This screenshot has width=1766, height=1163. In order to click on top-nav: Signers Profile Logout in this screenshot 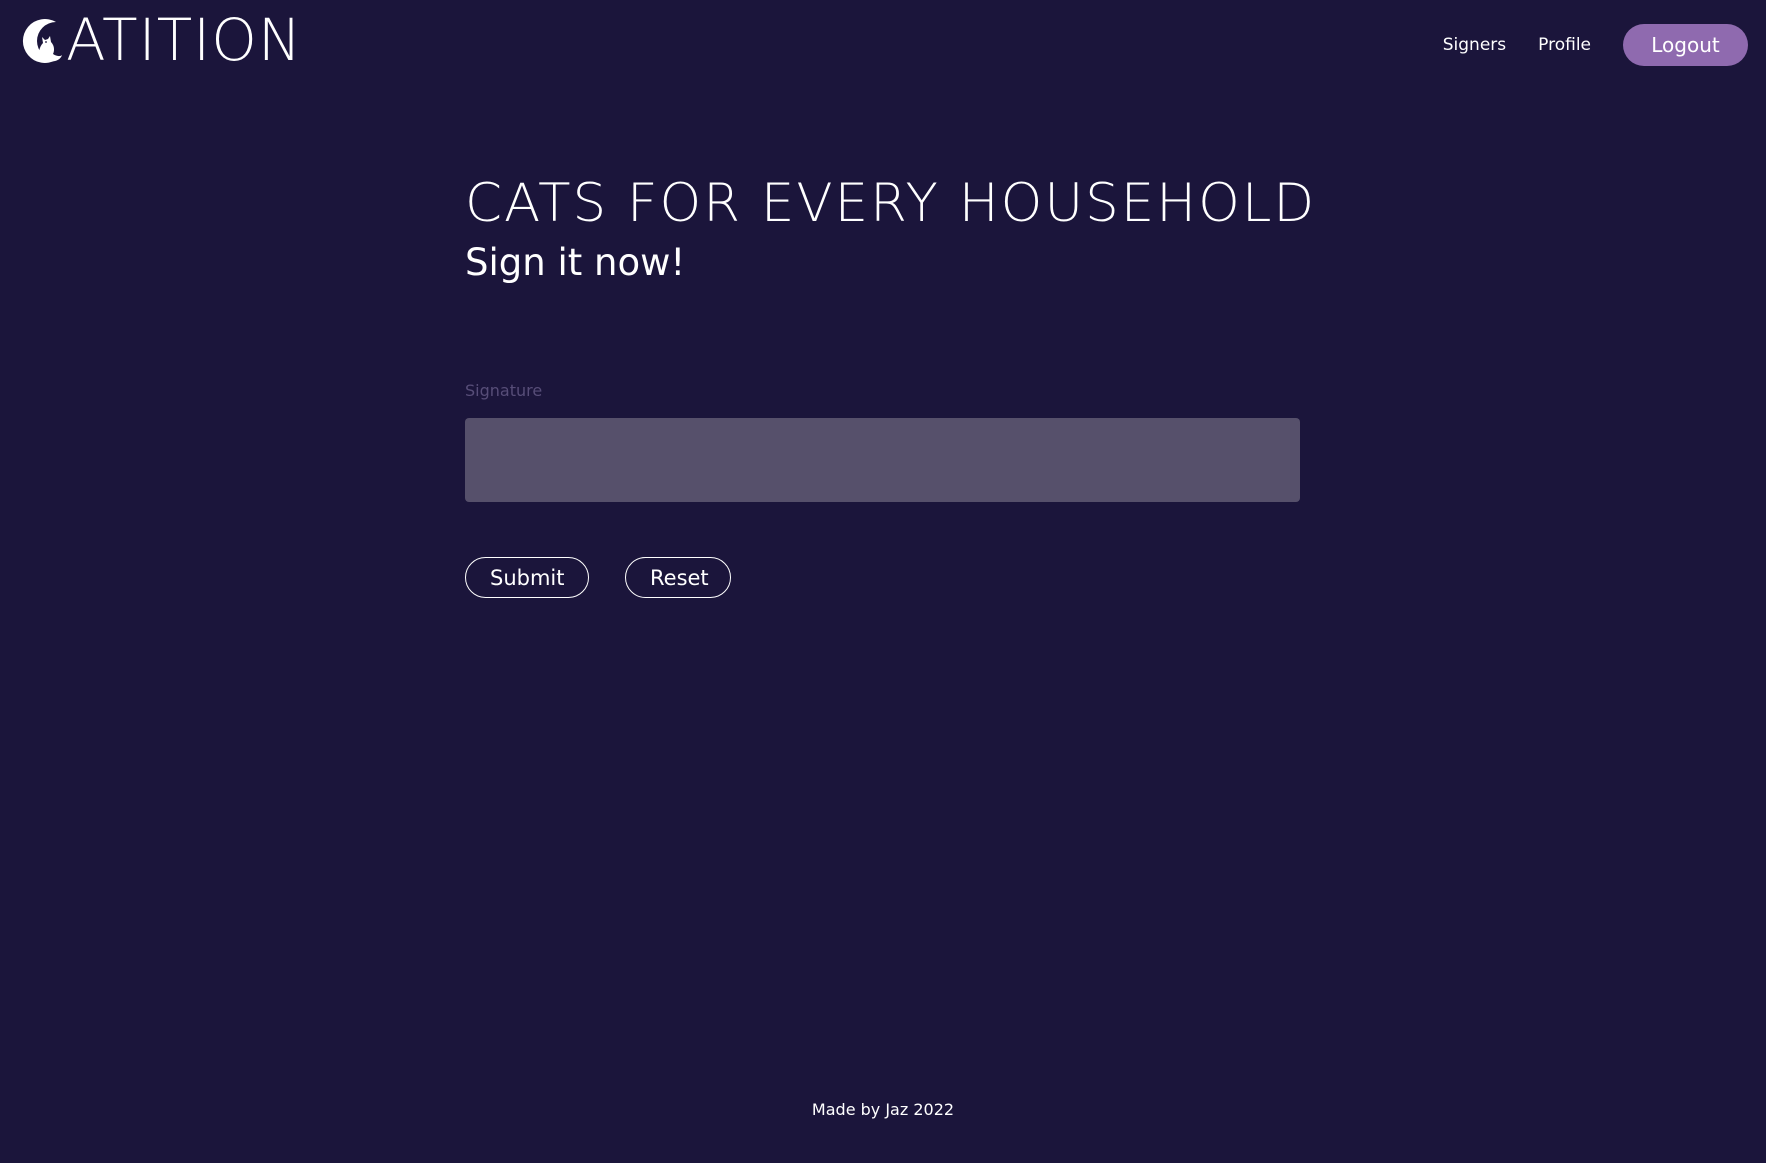, I will do `click(1595, 45)`.